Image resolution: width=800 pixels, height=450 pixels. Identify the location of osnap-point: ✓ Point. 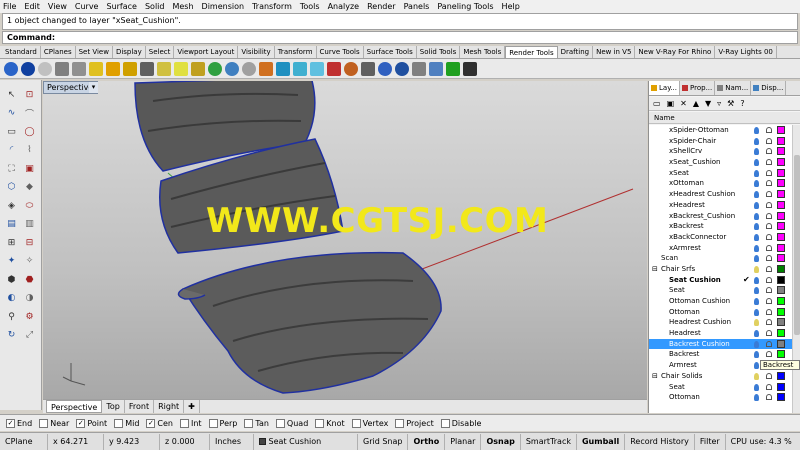
(91, 423).